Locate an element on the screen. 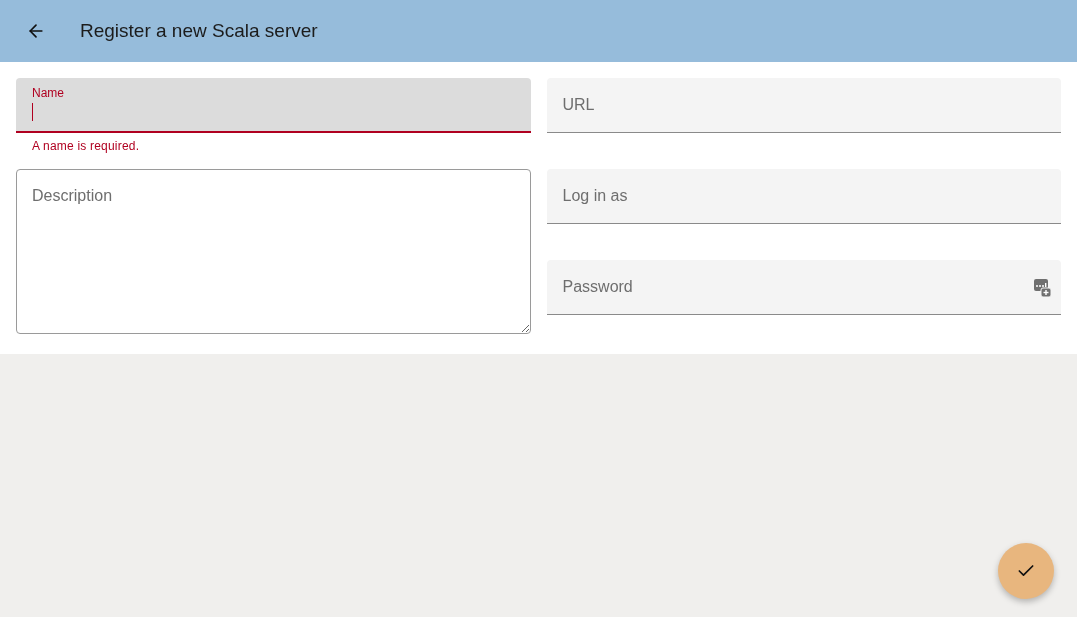 This screenshot has height=617, width=1077. text-cursor is located at coordinates (32, 112).